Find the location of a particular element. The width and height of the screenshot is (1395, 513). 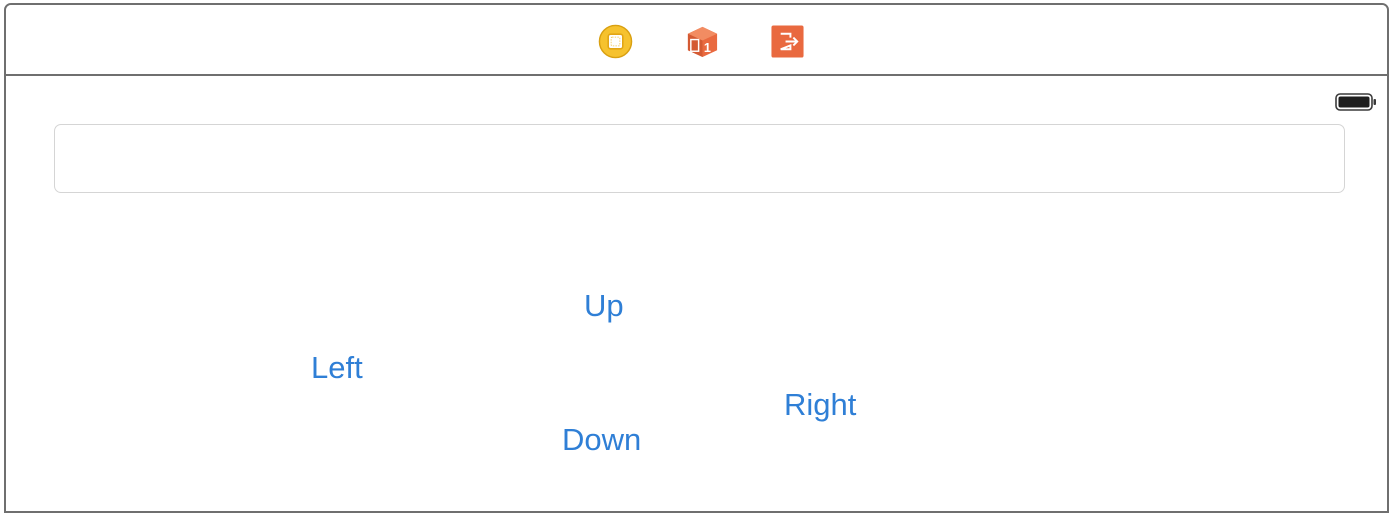

text-field is located at coordinates (699, 158).